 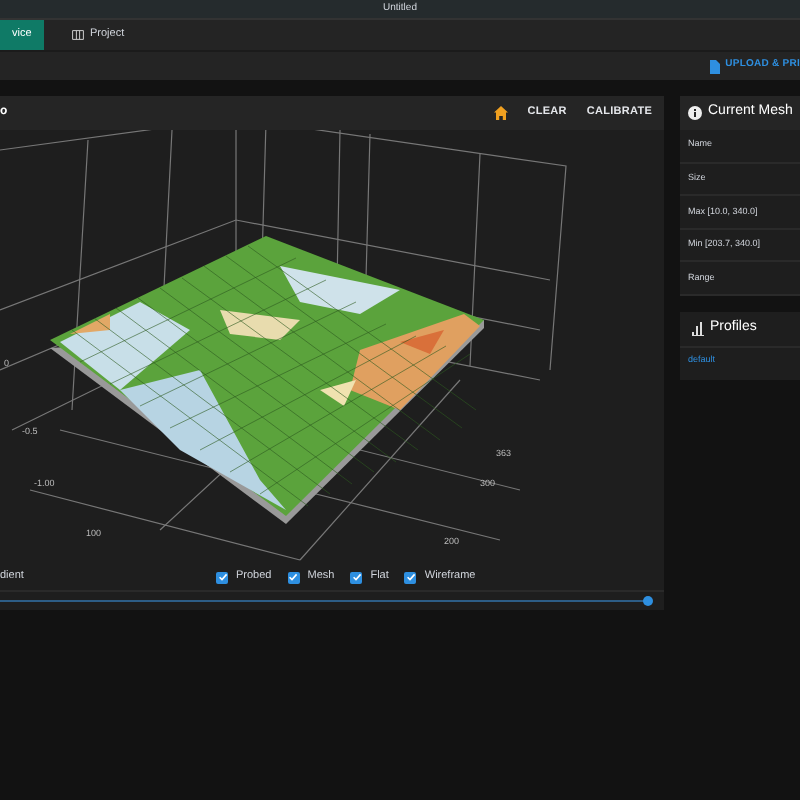 I want to click on file-icon, so click(x=714, y=66).